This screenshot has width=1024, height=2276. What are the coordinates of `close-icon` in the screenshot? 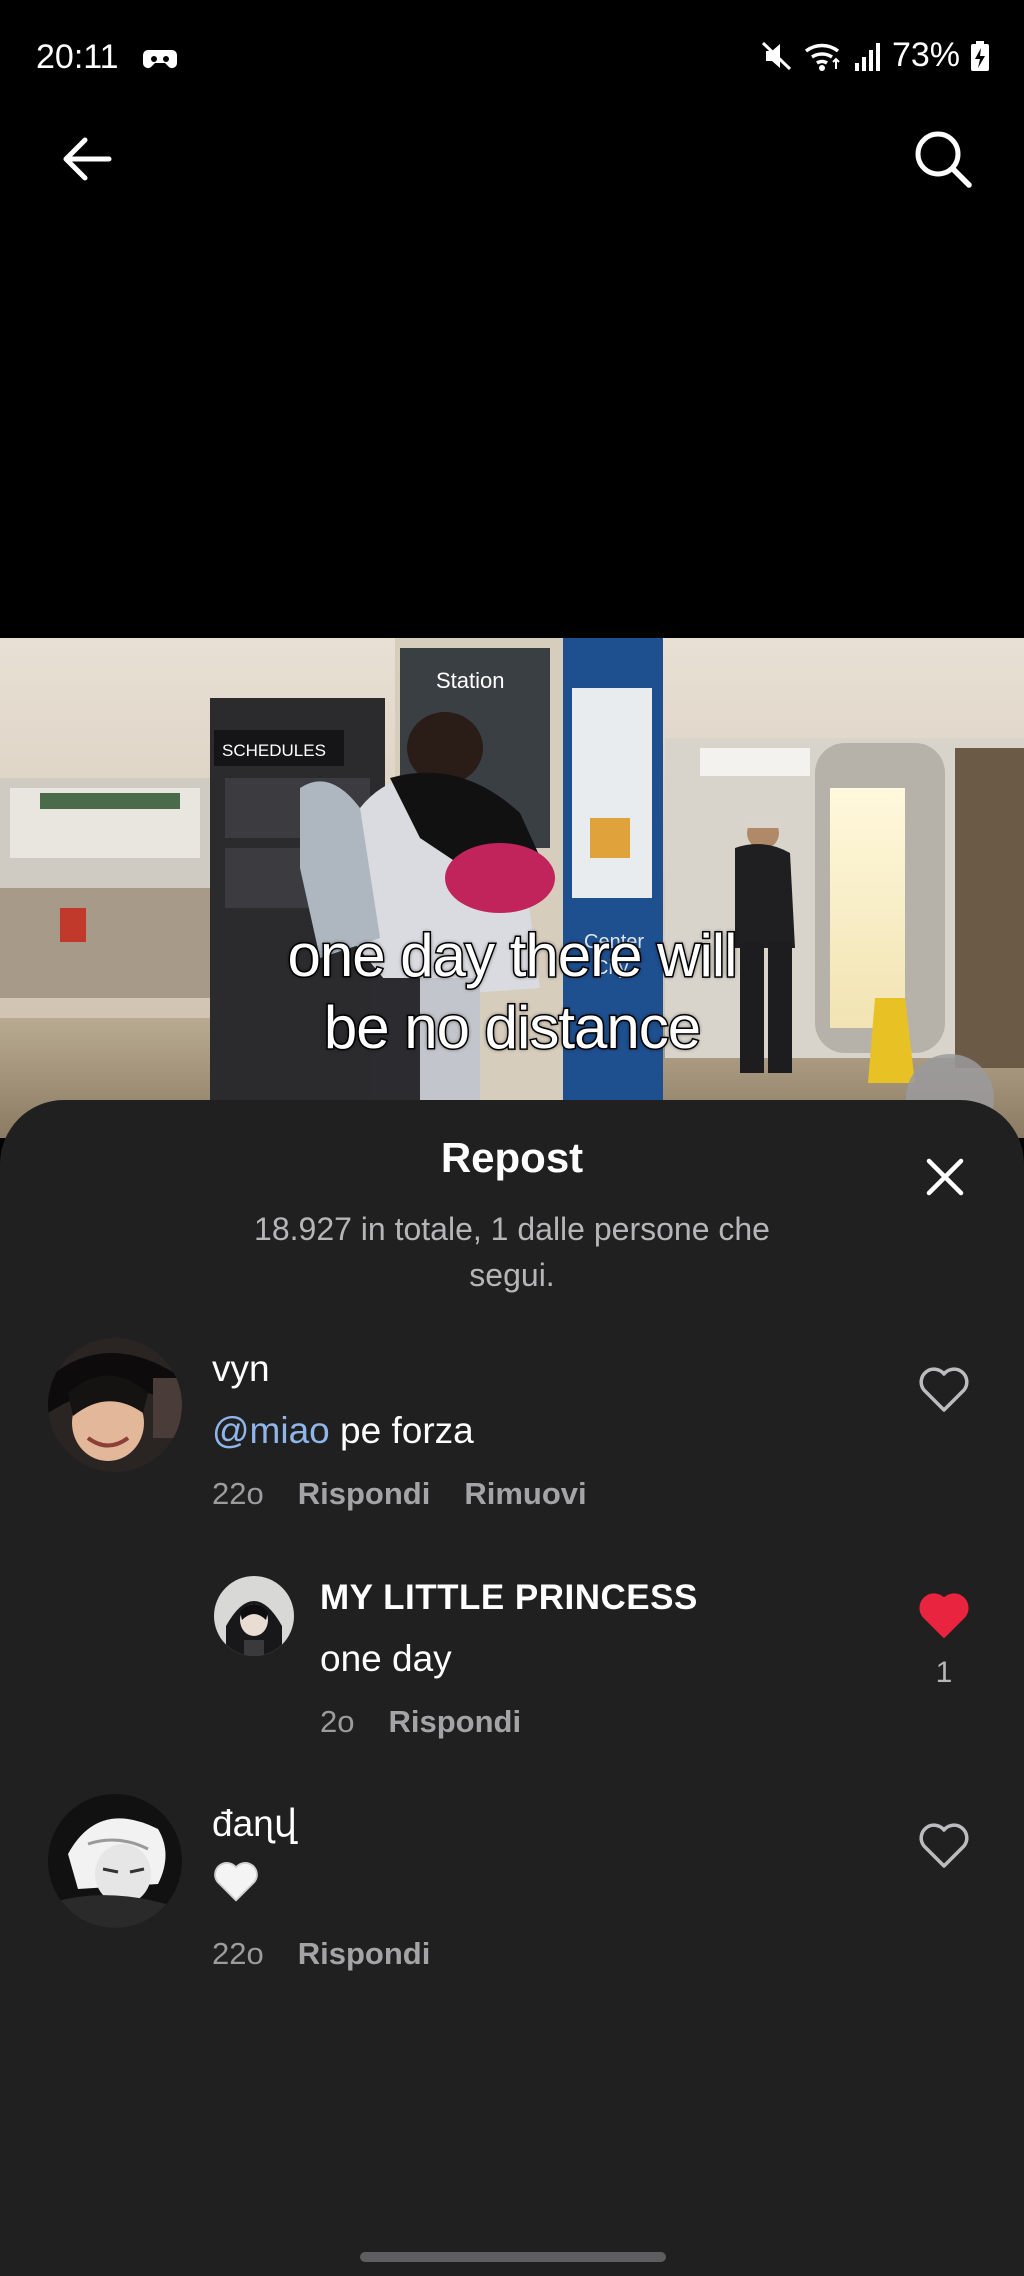 It's located at (945, 1177).